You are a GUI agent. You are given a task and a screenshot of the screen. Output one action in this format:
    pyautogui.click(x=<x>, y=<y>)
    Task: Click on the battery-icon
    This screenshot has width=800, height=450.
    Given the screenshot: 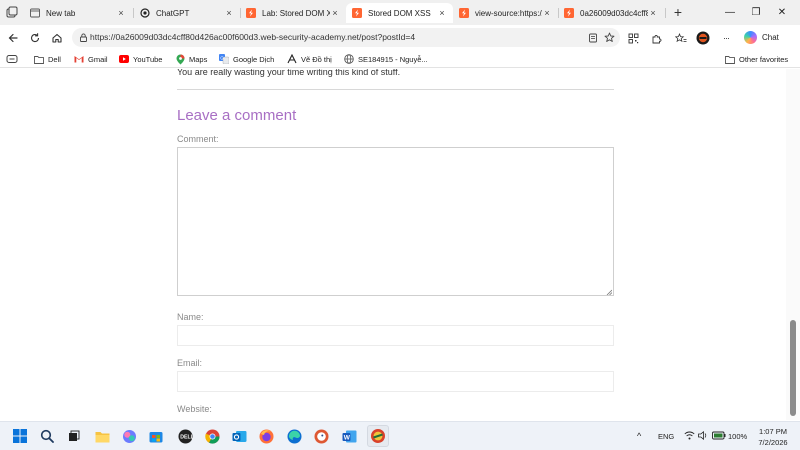 What is the action you would take?
    pyautogui.click(x=719, y=435)
    